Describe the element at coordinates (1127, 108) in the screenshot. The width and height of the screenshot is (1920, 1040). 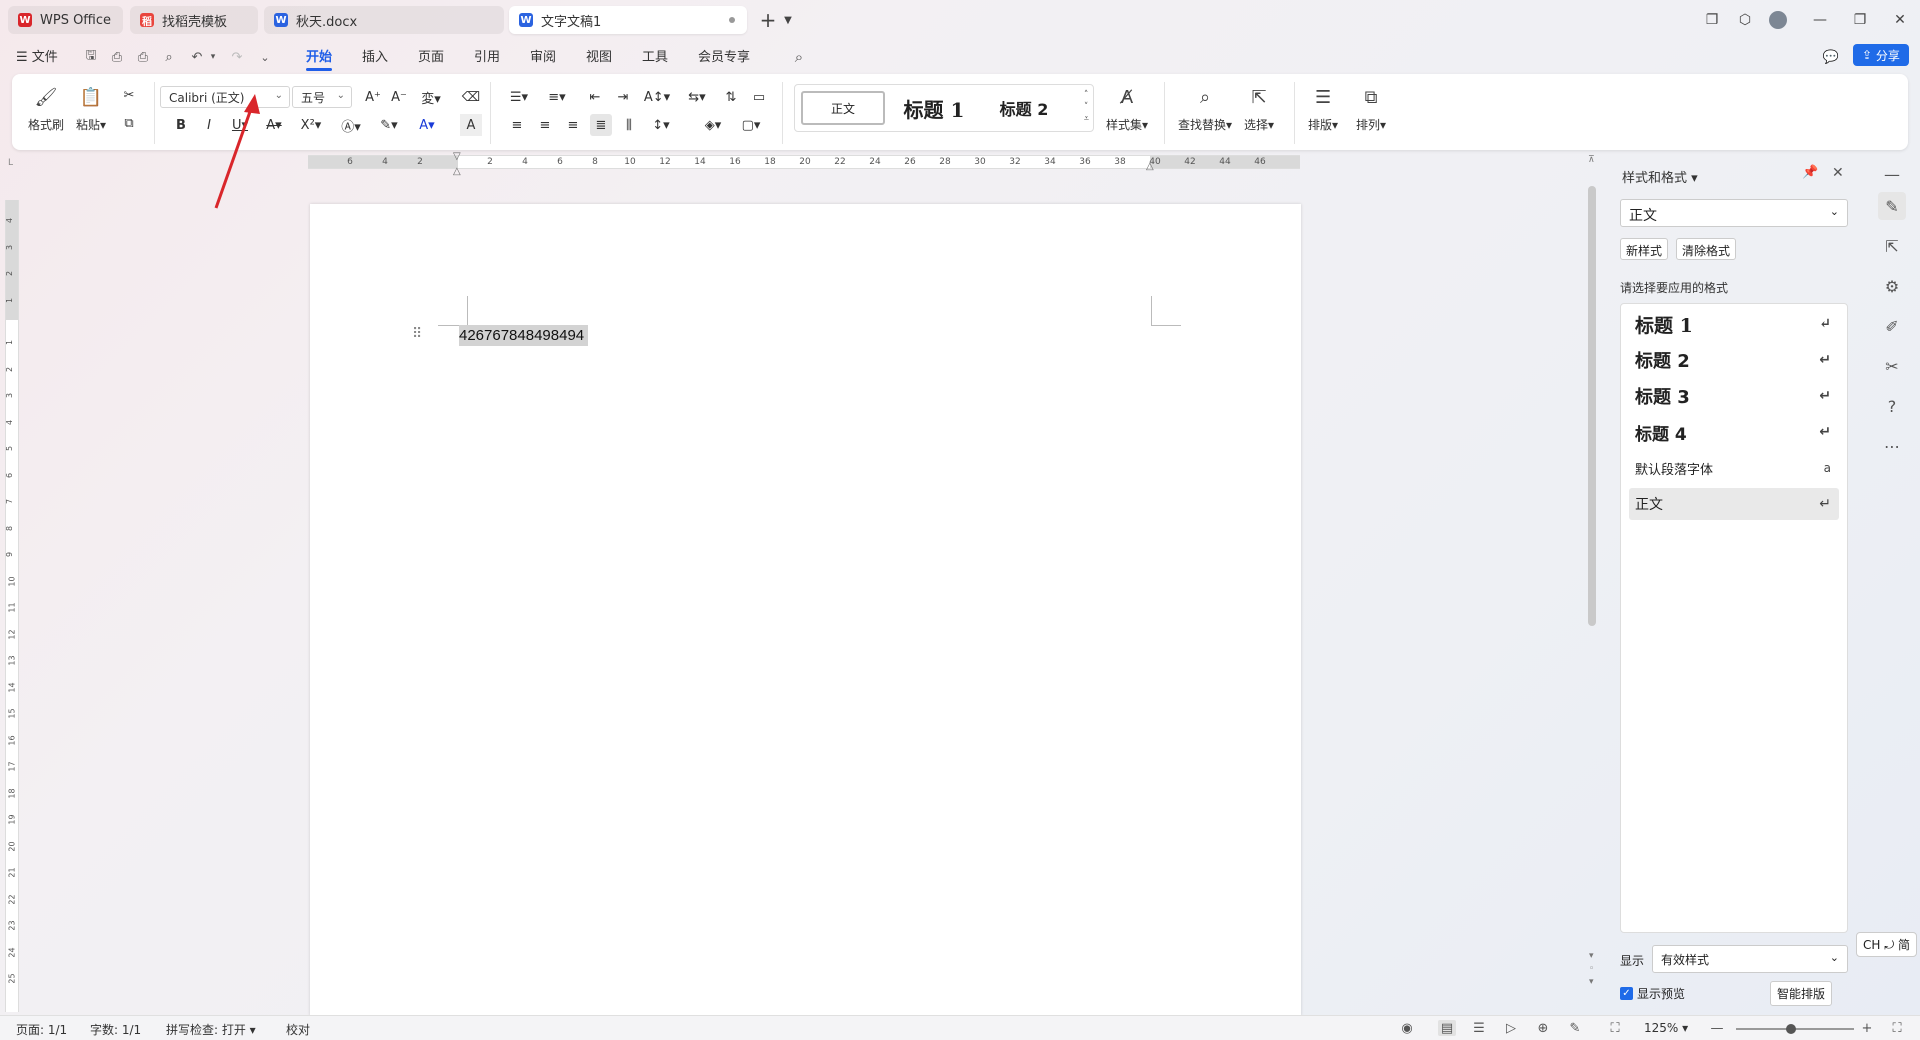
I see `style-set-button: A̸ 样式集▾` at that location.